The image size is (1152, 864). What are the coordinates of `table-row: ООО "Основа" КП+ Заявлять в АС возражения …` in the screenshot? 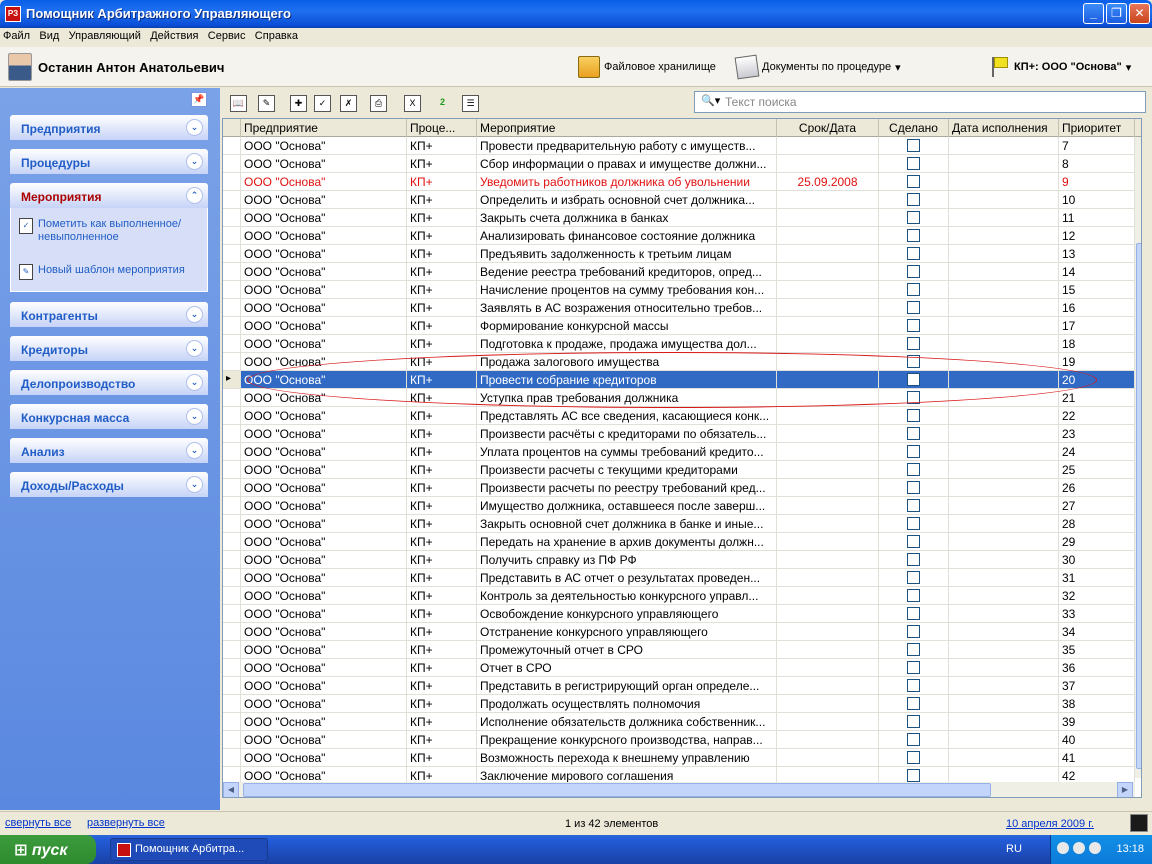 It's located at (682, 308).